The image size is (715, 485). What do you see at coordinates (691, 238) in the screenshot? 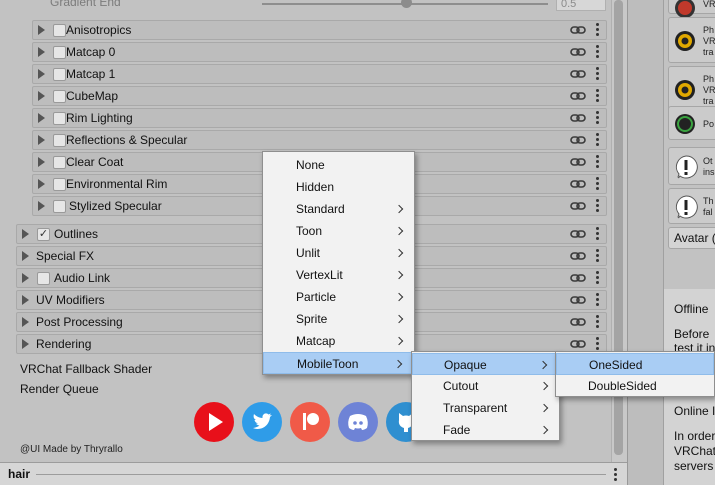
I see `avatar-button: Avatar (` at bounding box center [691, 238].